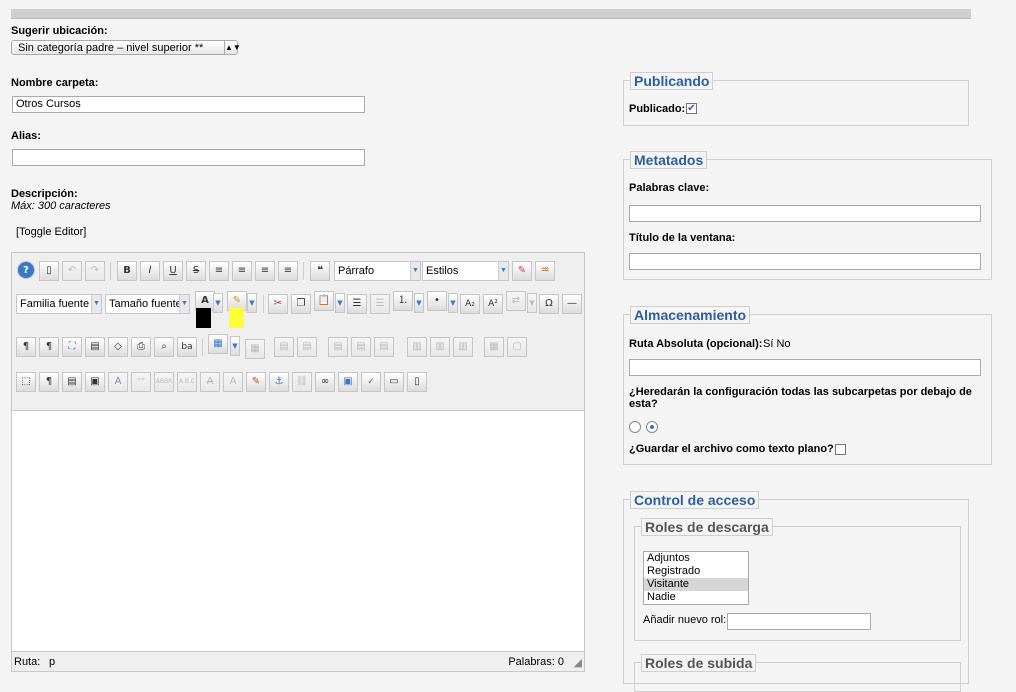  Describe the element at coordinates (652, 427) in the screenshot. I see `inherit-no-radio` at that location.